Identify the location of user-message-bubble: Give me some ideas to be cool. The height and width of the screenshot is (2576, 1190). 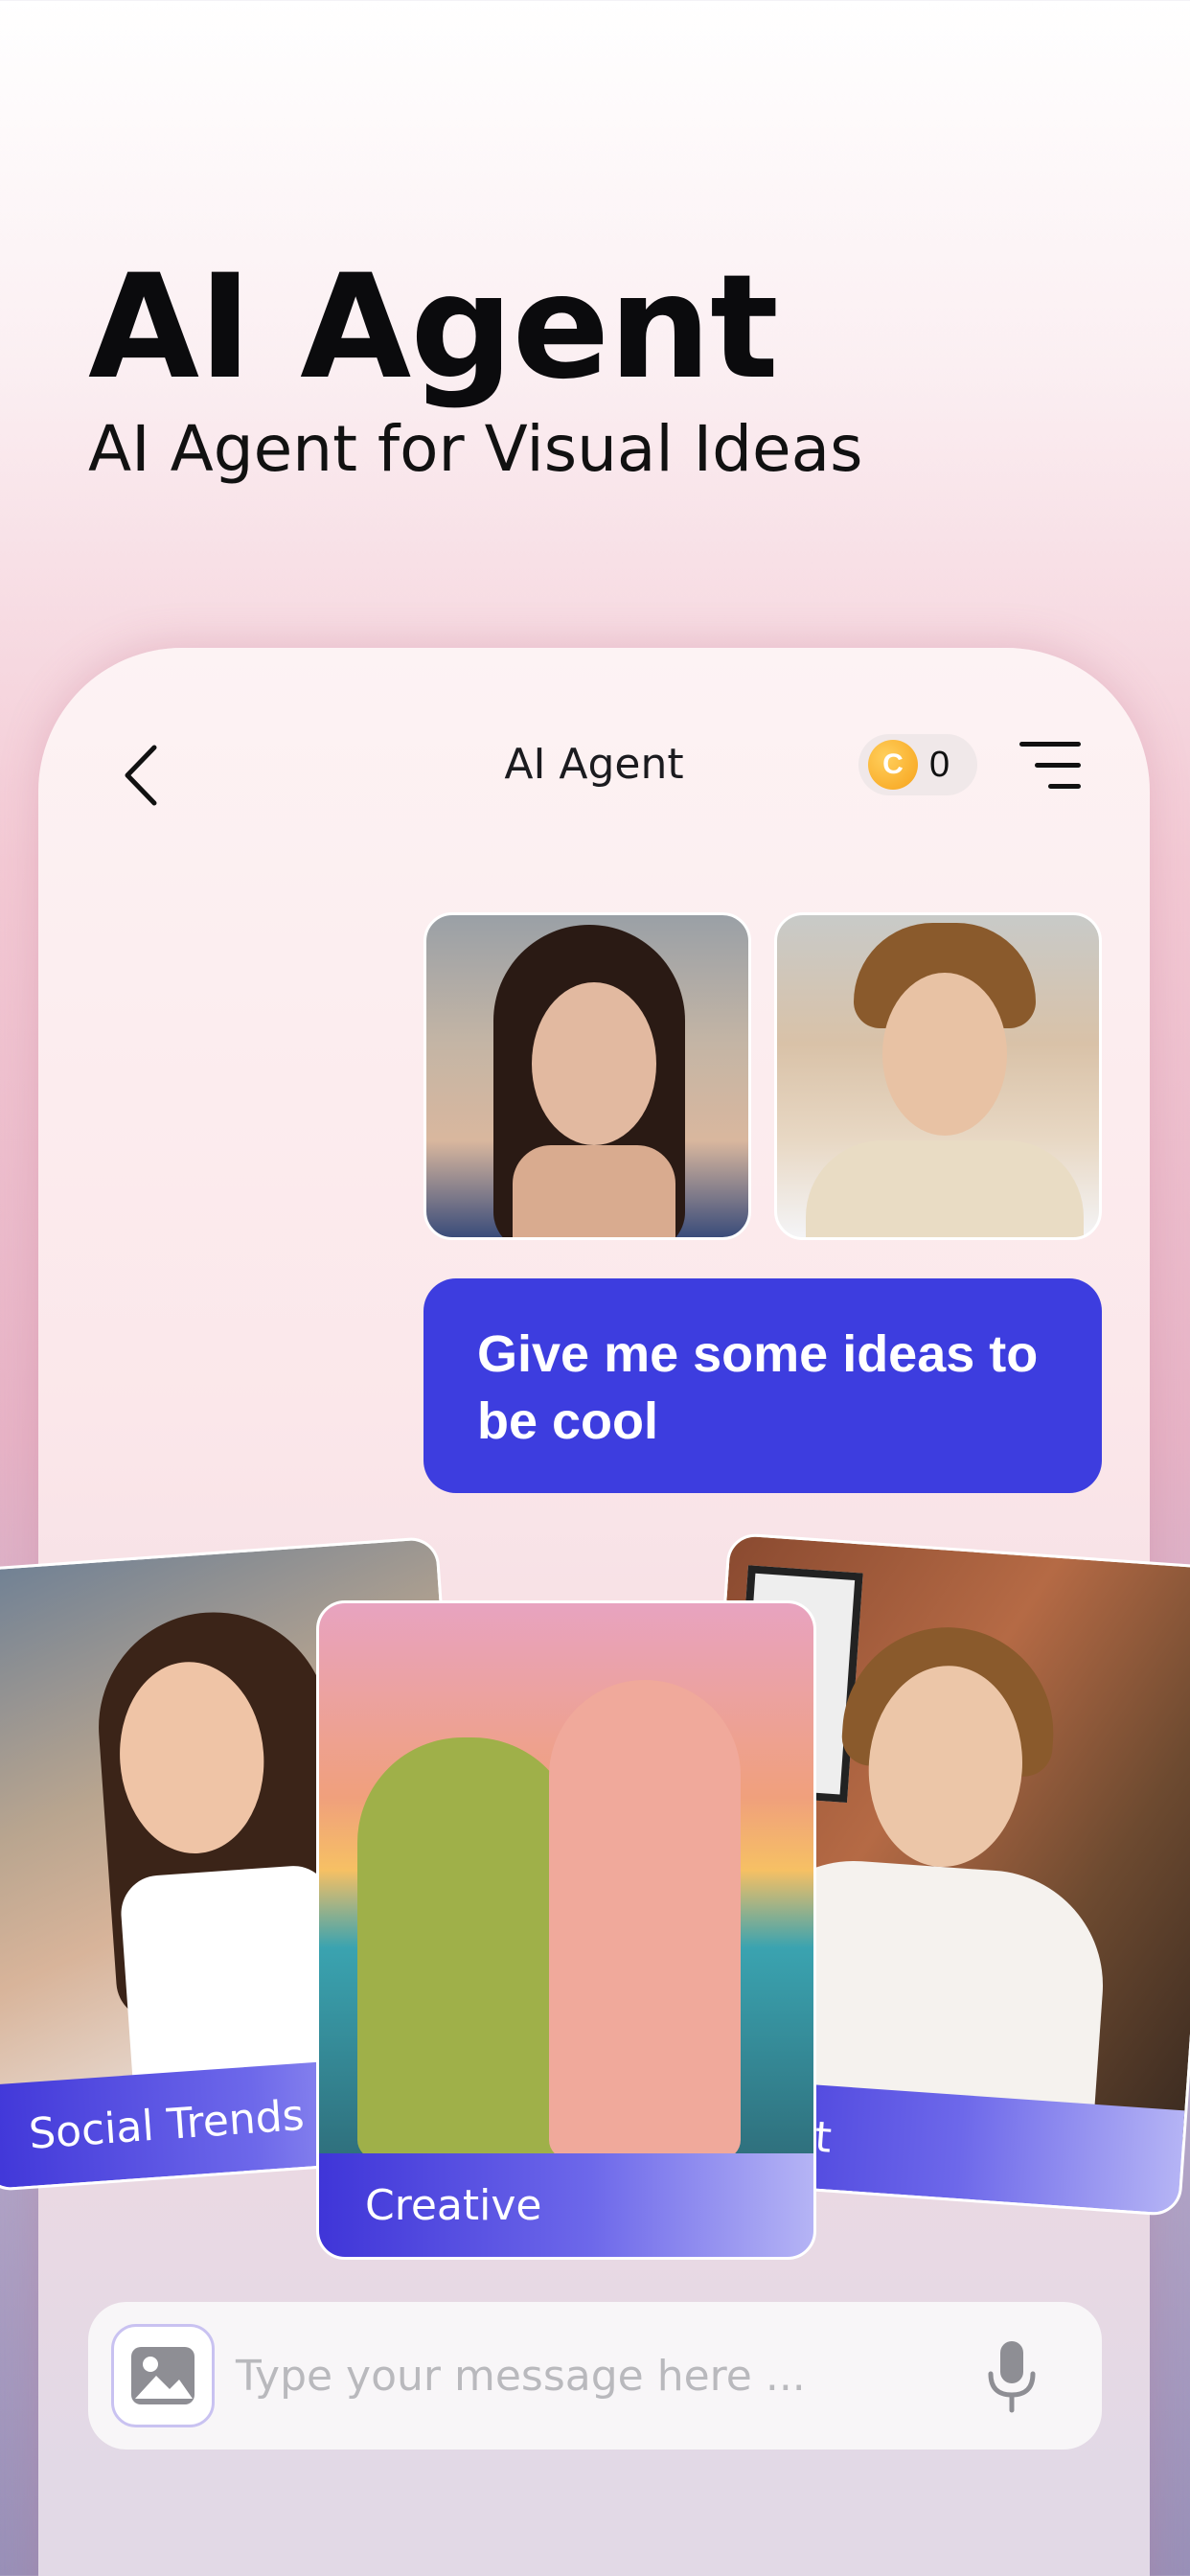
(763, 1385).